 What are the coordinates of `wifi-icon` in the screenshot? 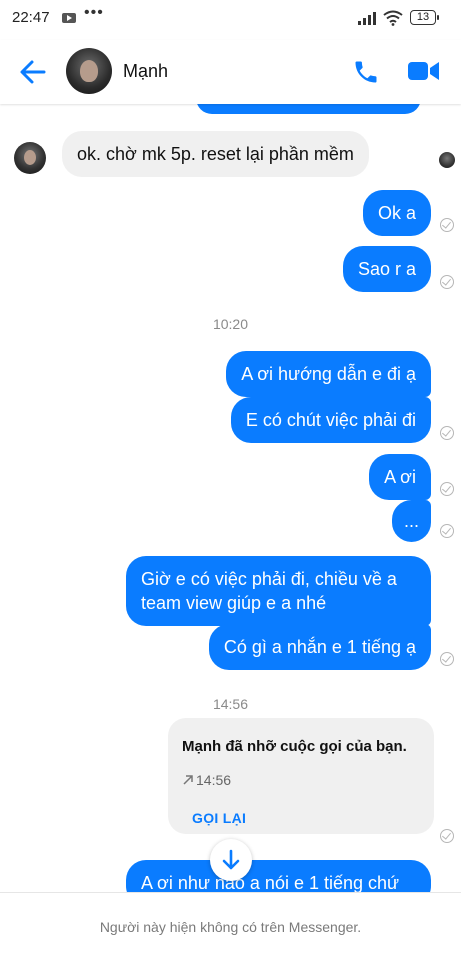 It's located at (393, 18).